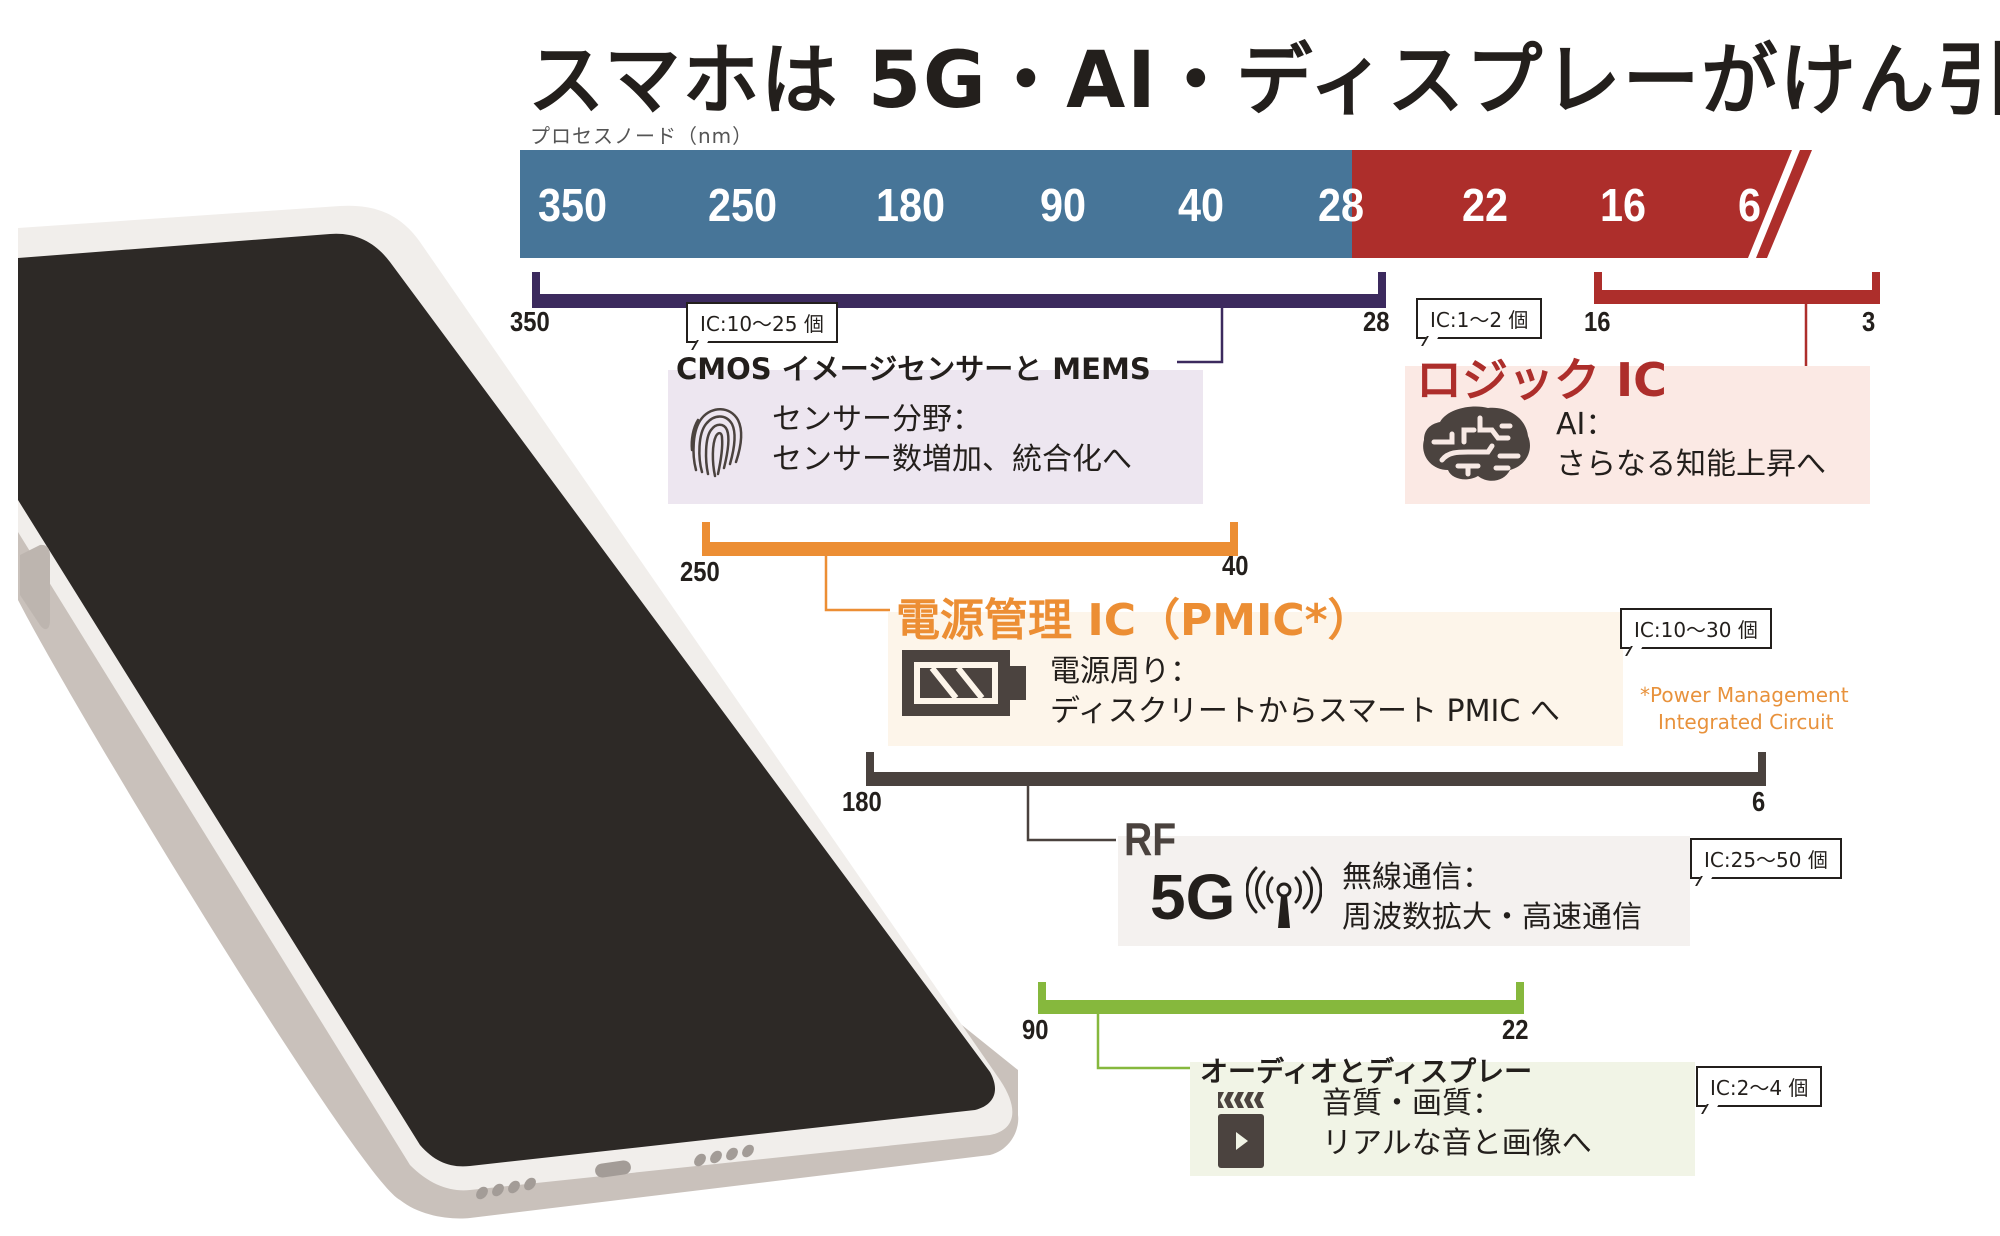 The width and height of the screenshot is (2000, 1236). Describe the element at coordinates (1063, 205) in the screenshot. I see `node-label: 90` at that location.